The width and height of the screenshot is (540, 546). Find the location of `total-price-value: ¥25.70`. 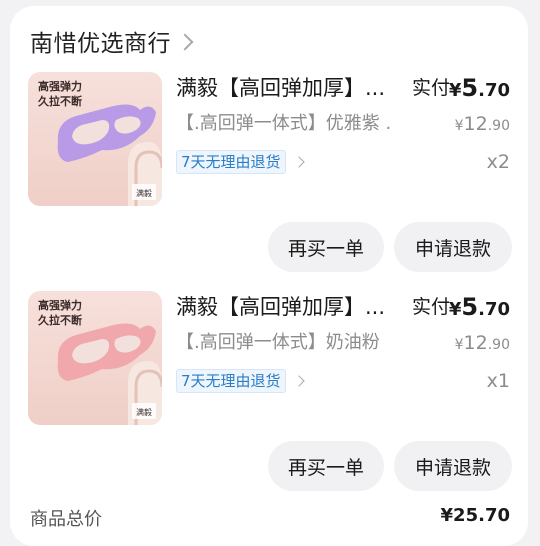

total-price-value: ¥25.70 is located at coordinates (475, 515).